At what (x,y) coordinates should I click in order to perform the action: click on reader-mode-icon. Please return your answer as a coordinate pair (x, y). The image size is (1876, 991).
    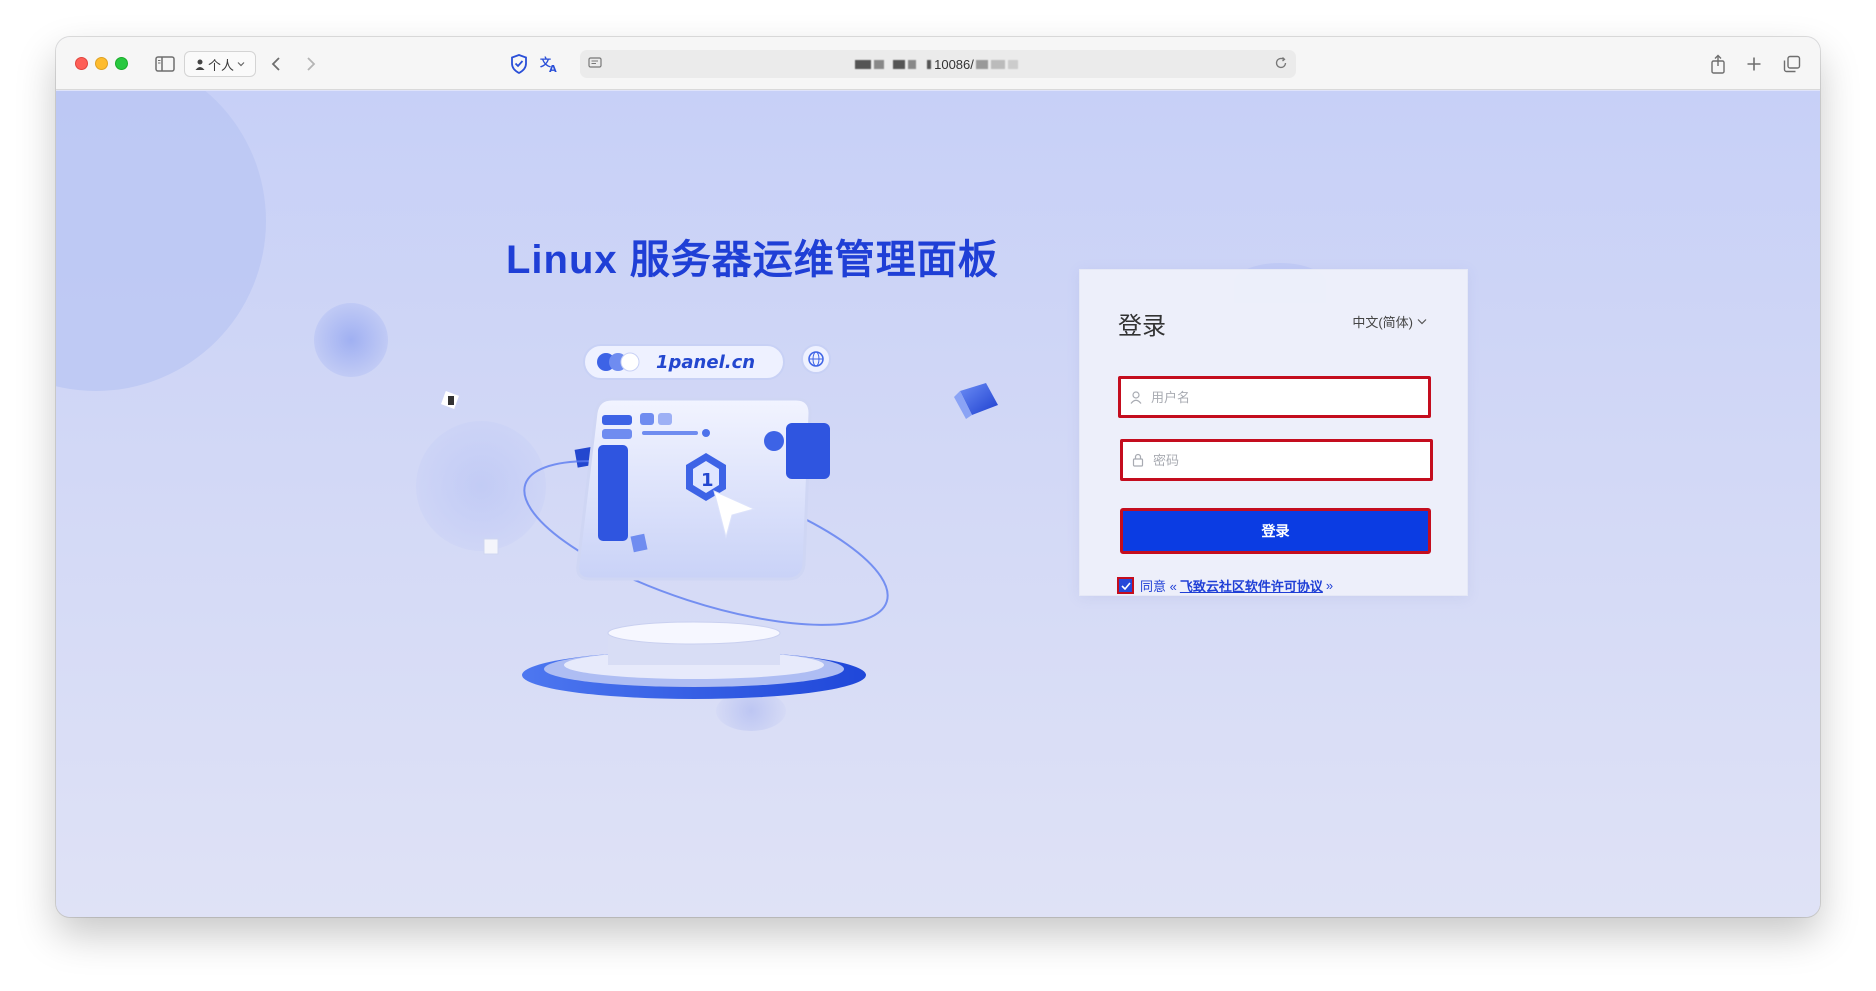
    Looking at the image, I should click on (595, 64).